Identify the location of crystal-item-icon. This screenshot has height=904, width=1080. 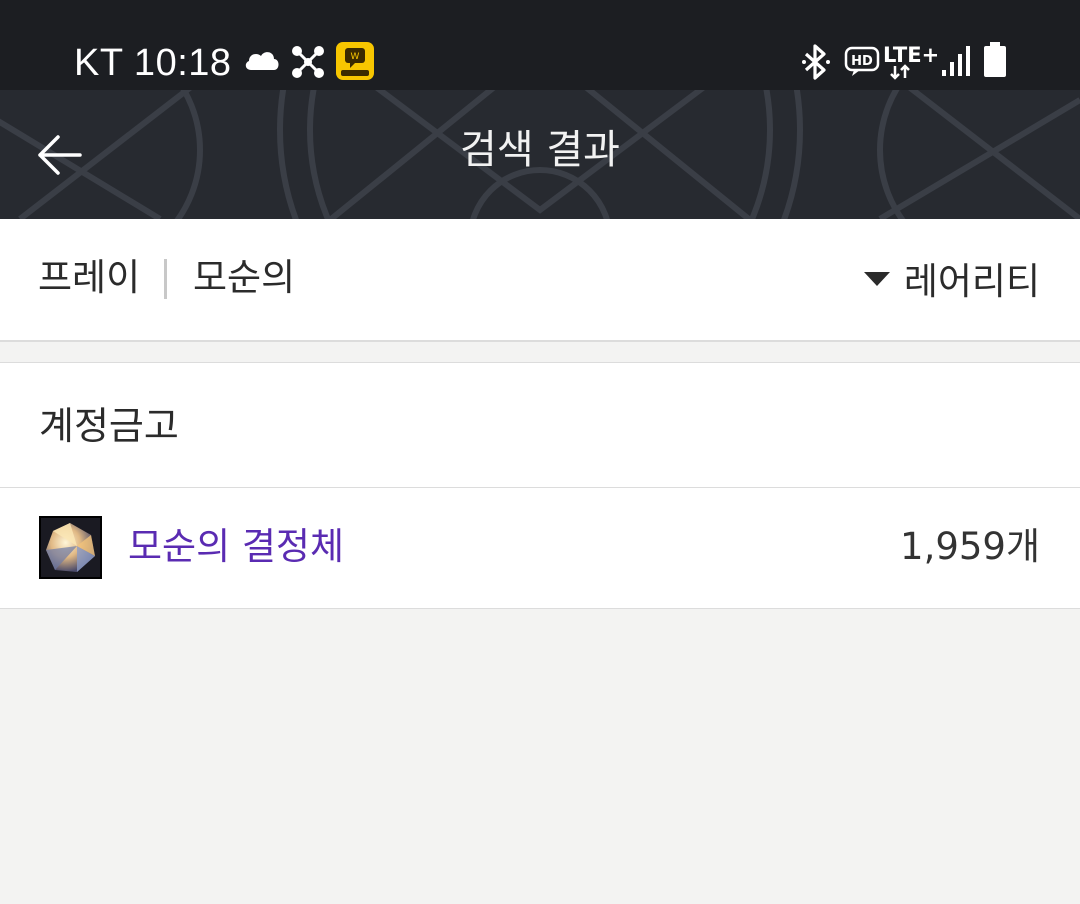
(70, 547).